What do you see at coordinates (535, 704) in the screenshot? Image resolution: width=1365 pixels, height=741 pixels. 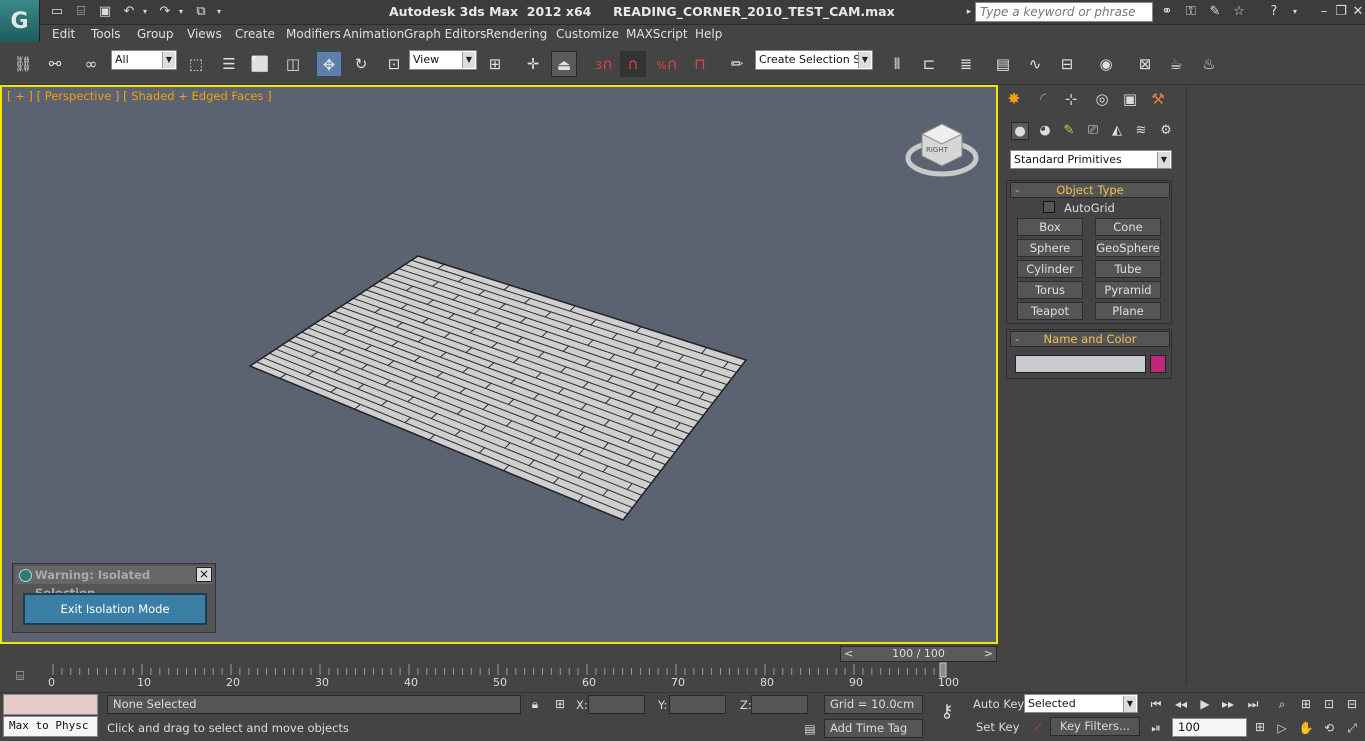 I see `lock-selection-icon: 🔒︎` at bounding box center [535, 704].